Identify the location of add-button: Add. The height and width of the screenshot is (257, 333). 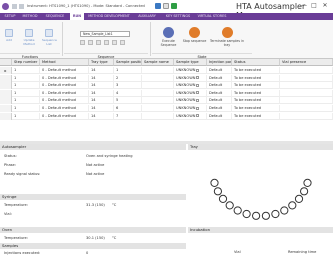
(9, 35).